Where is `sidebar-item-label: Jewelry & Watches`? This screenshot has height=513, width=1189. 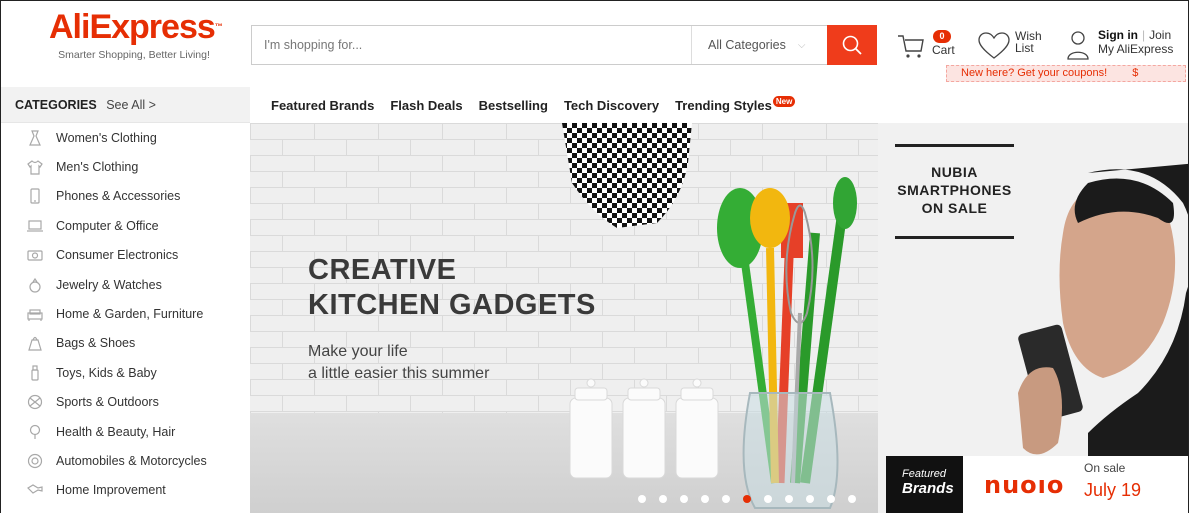 sidebar-item-label: Jewelry & Watches is located at coordinates (109, 284).